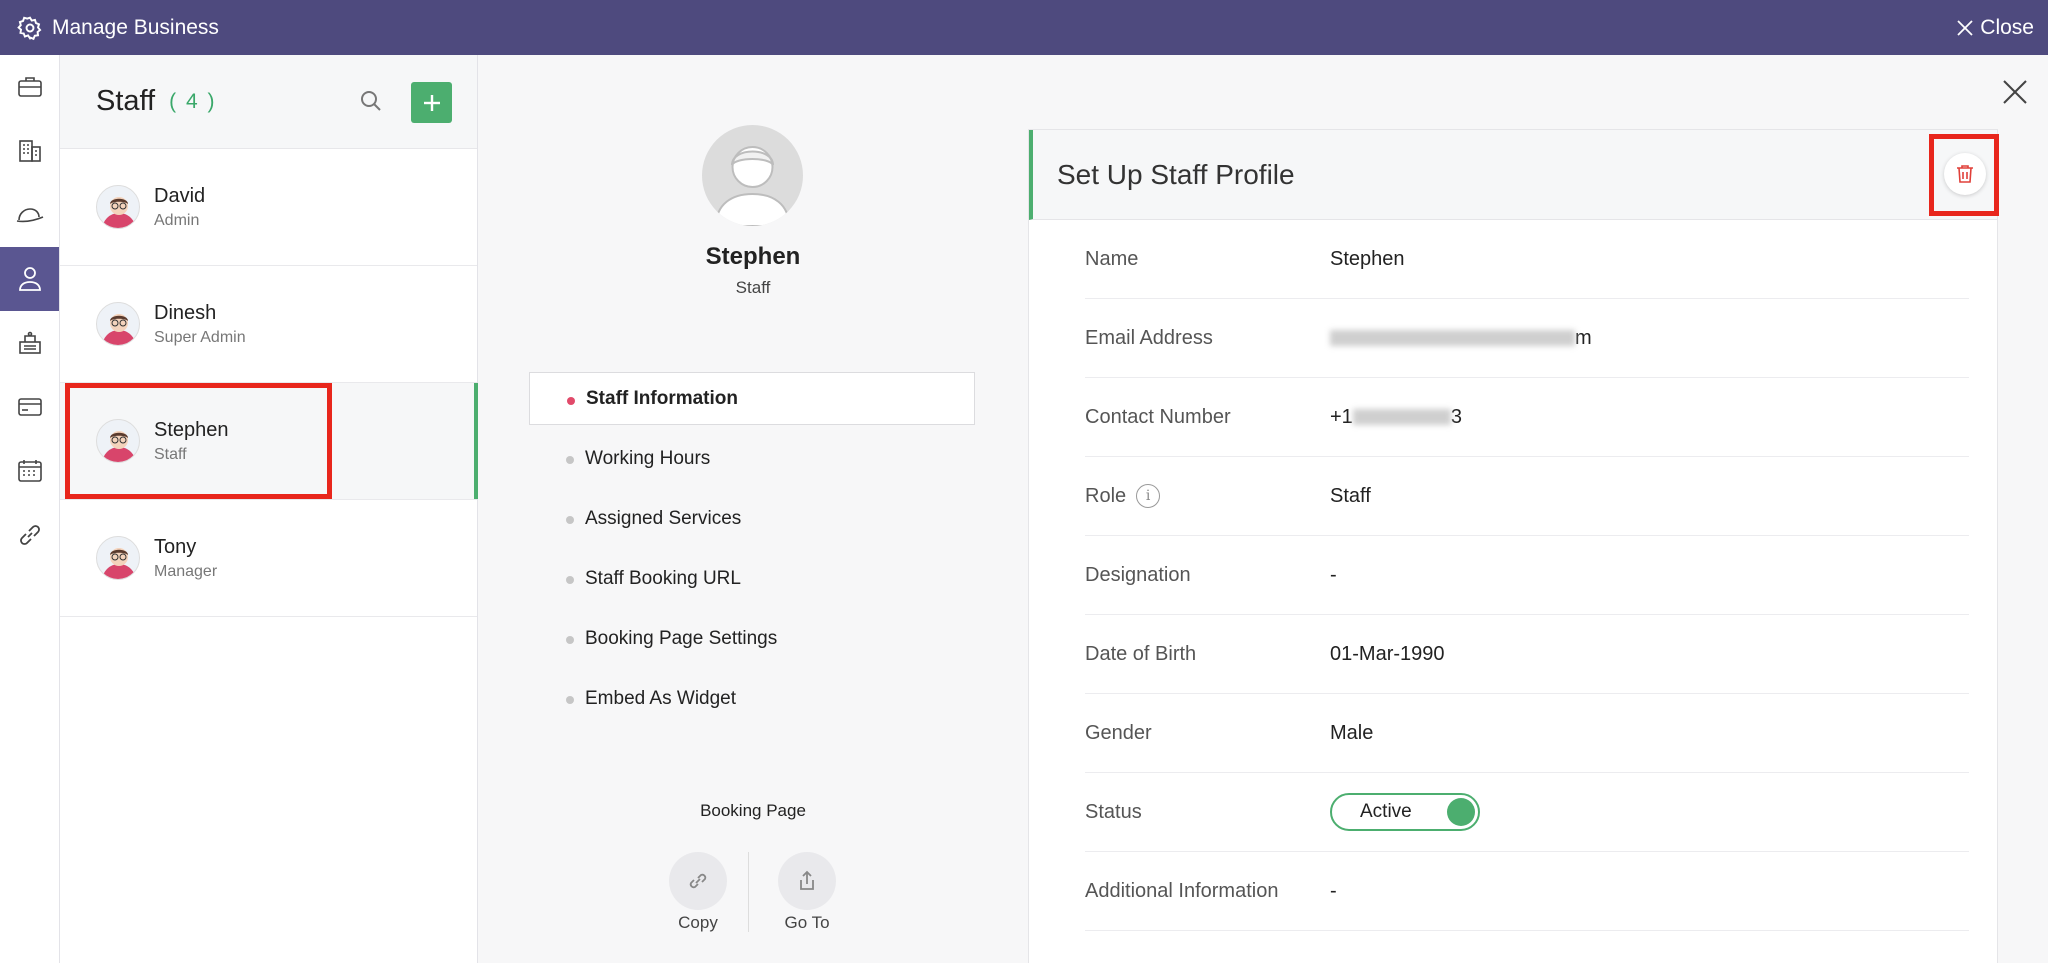 The image size is (2048, 963). I want to click on menu-item-booking-page-settings: Booking Page Settings, so click(752, 638).